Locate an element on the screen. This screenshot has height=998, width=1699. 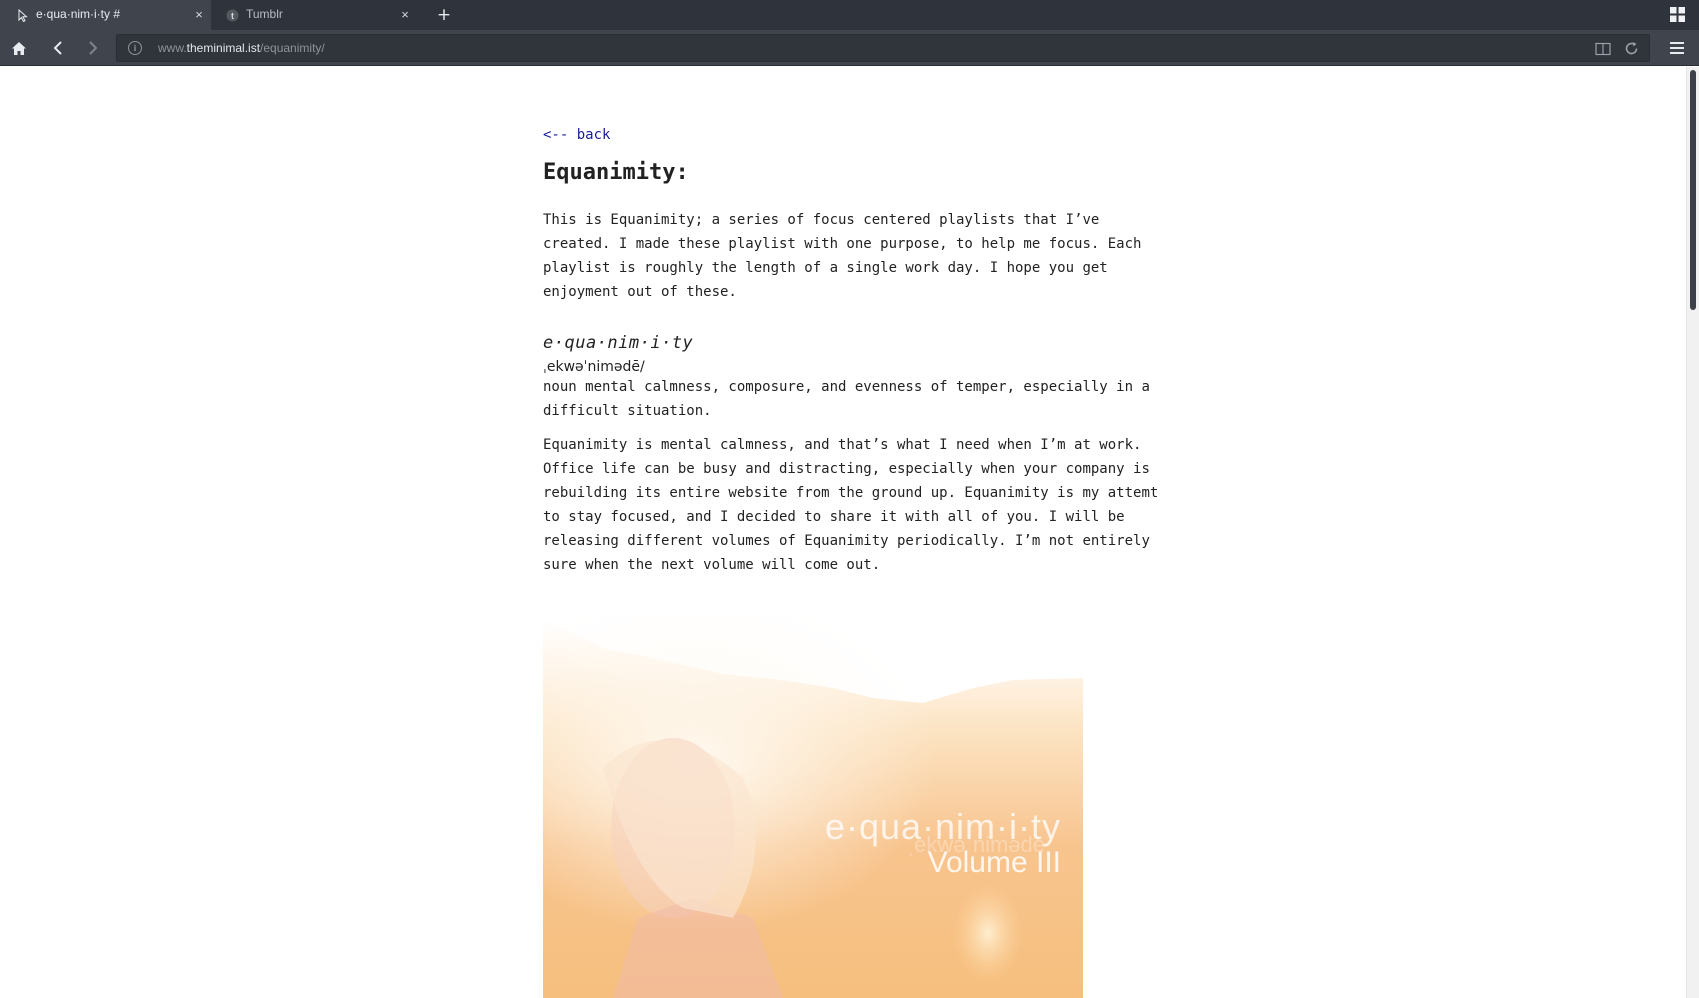
tab-overview-icon is located at coordinates (1677, 14).